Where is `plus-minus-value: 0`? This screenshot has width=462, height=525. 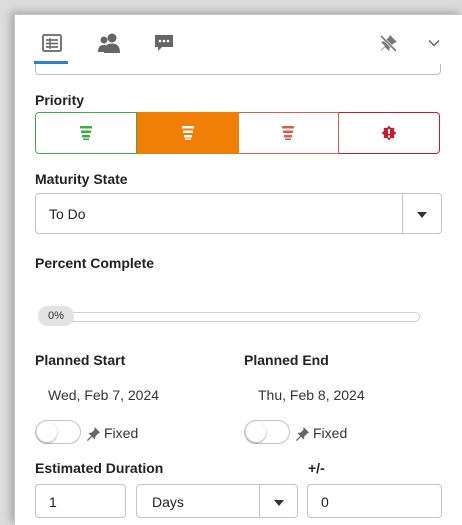
plus-minus-value: 0 is located at coordinates (325, 502).